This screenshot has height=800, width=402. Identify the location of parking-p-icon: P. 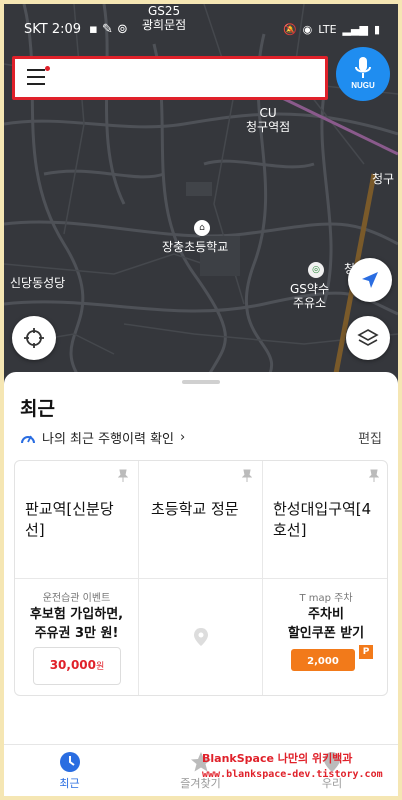
(366, 652).